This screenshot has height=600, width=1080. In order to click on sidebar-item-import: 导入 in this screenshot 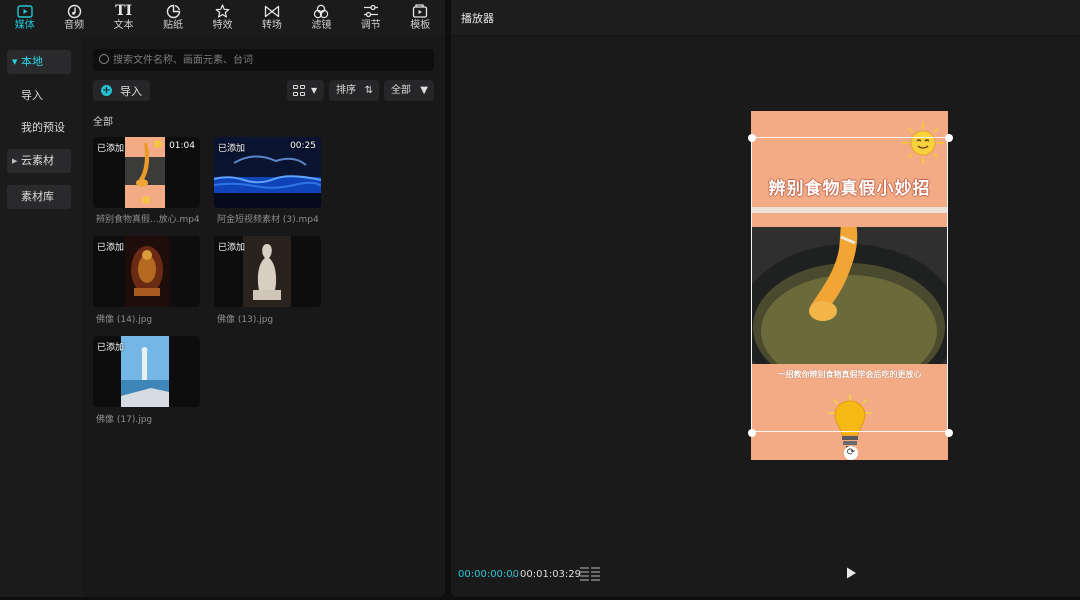, I will do `click(39, 96)`.